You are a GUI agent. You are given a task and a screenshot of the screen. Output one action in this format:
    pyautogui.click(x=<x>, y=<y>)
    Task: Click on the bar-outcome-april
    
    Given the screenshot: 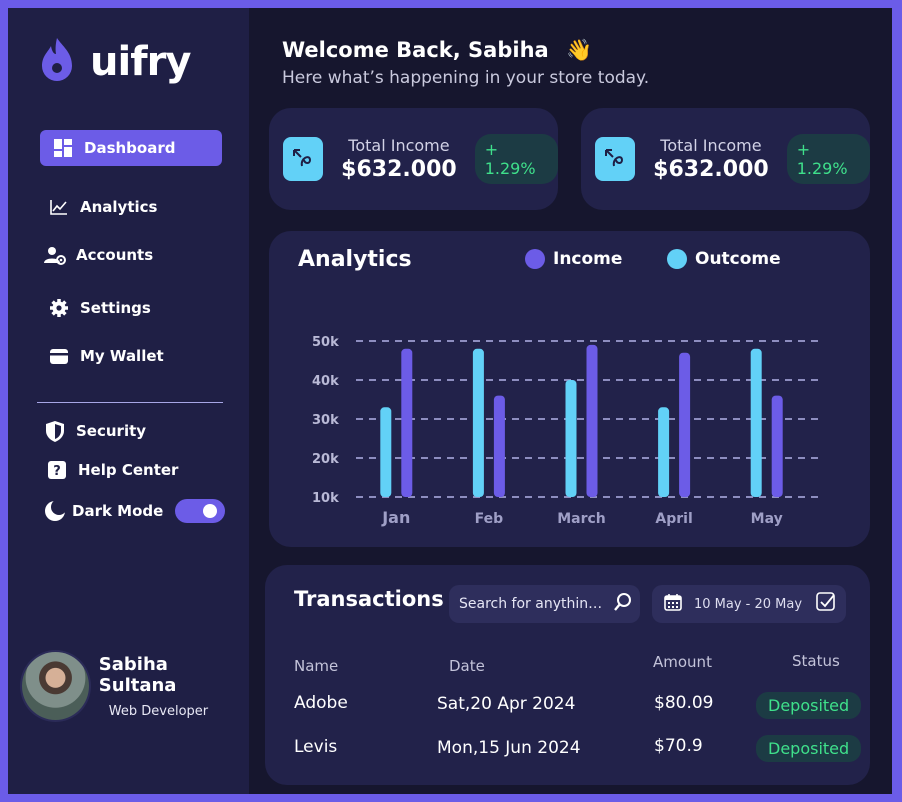 What is the action you would take?
    pyautogui.click(x=664, y=452)
    